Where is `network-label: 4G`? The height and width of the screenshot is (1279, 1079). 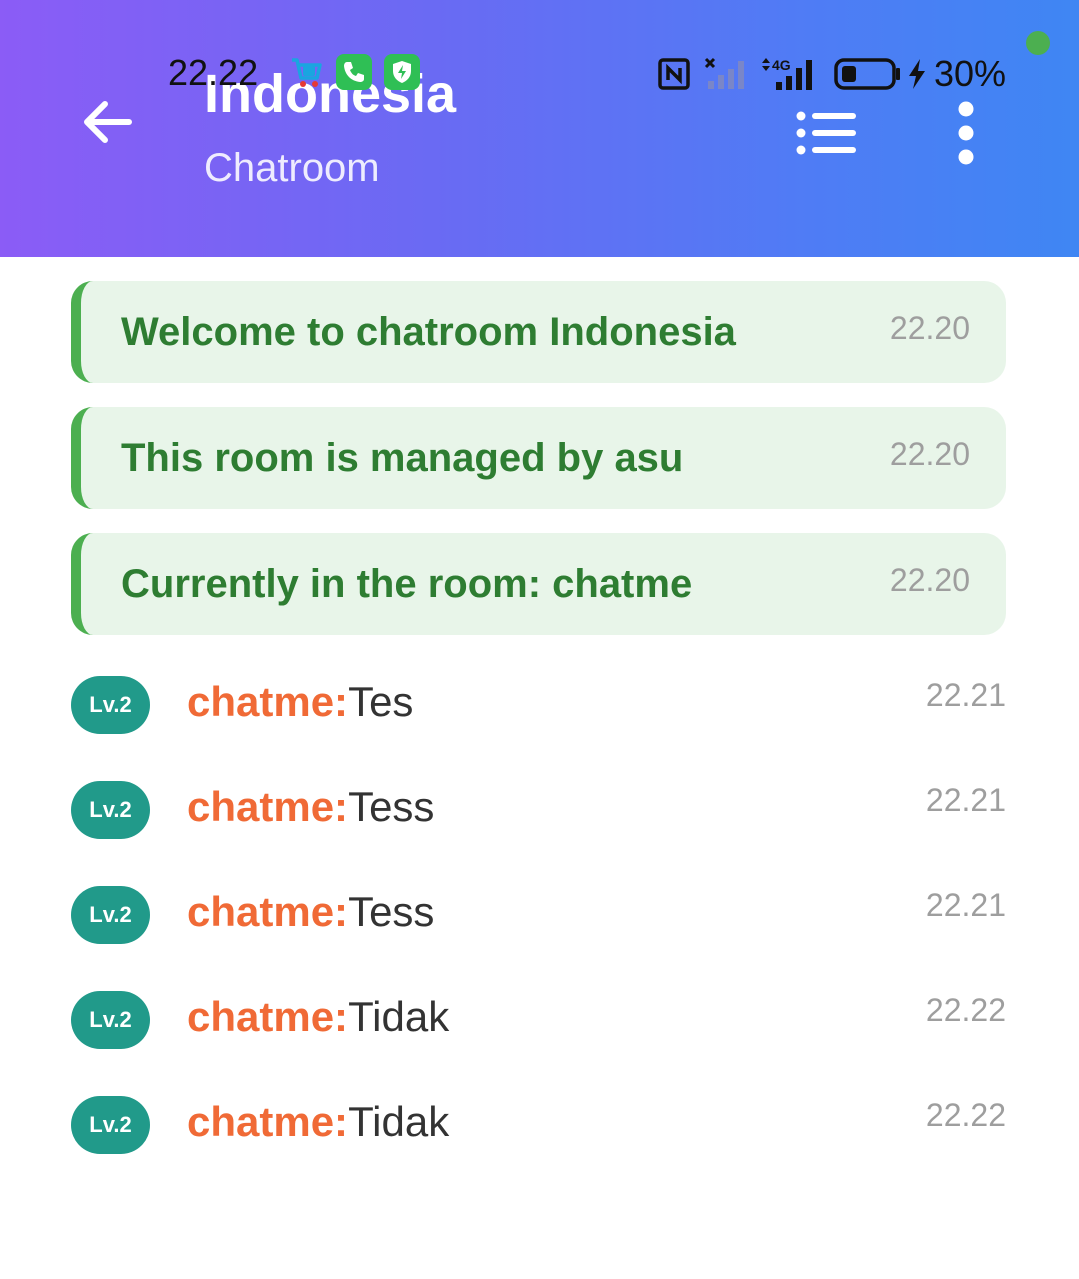
network-label: 4G is located at coordinates (781, 65).